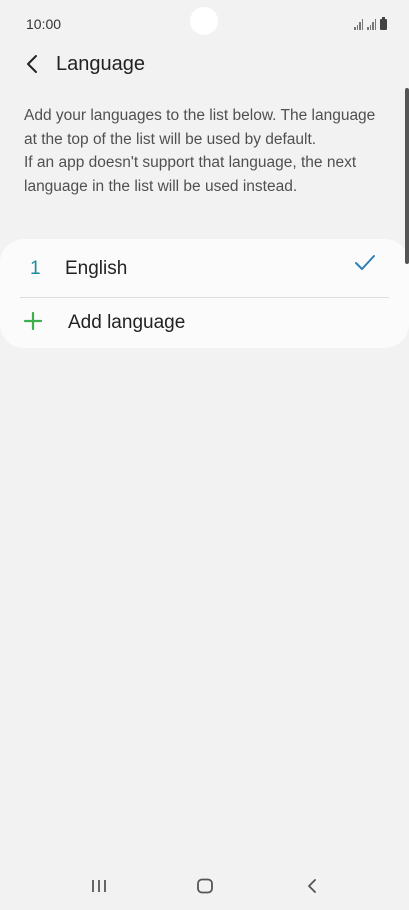 The image size is (409, 910). I want to click on add-language-button: Add language, so click(204, 323).